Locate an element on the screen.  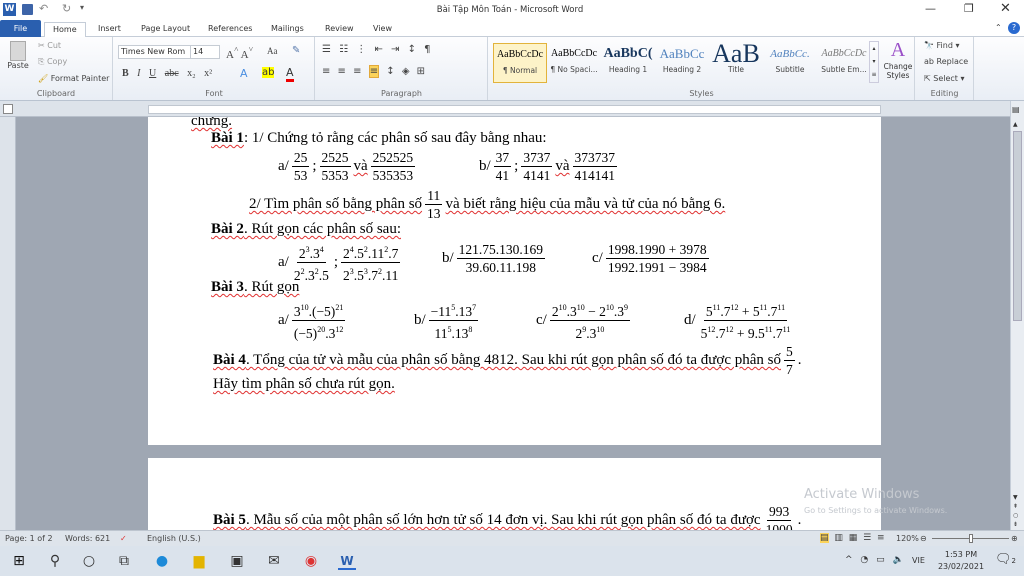
select-button: ⇱ Select ▾ is located at coordinates (944, 78).